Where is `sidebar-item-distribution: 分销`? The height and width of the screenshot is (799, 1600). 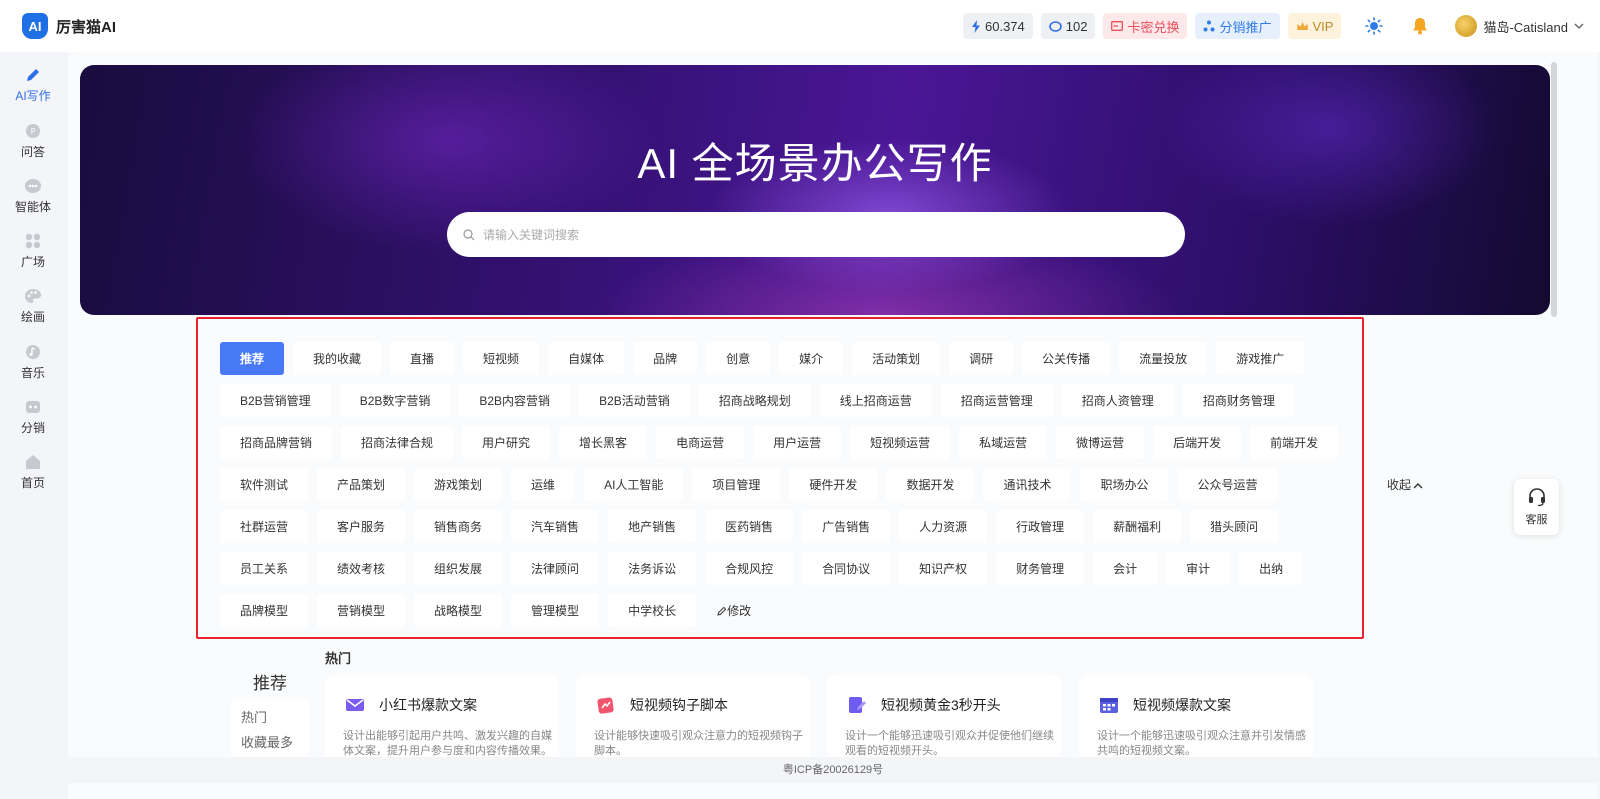 sidebar-item-distribution: 分销 is located at coordinates (33, 417).